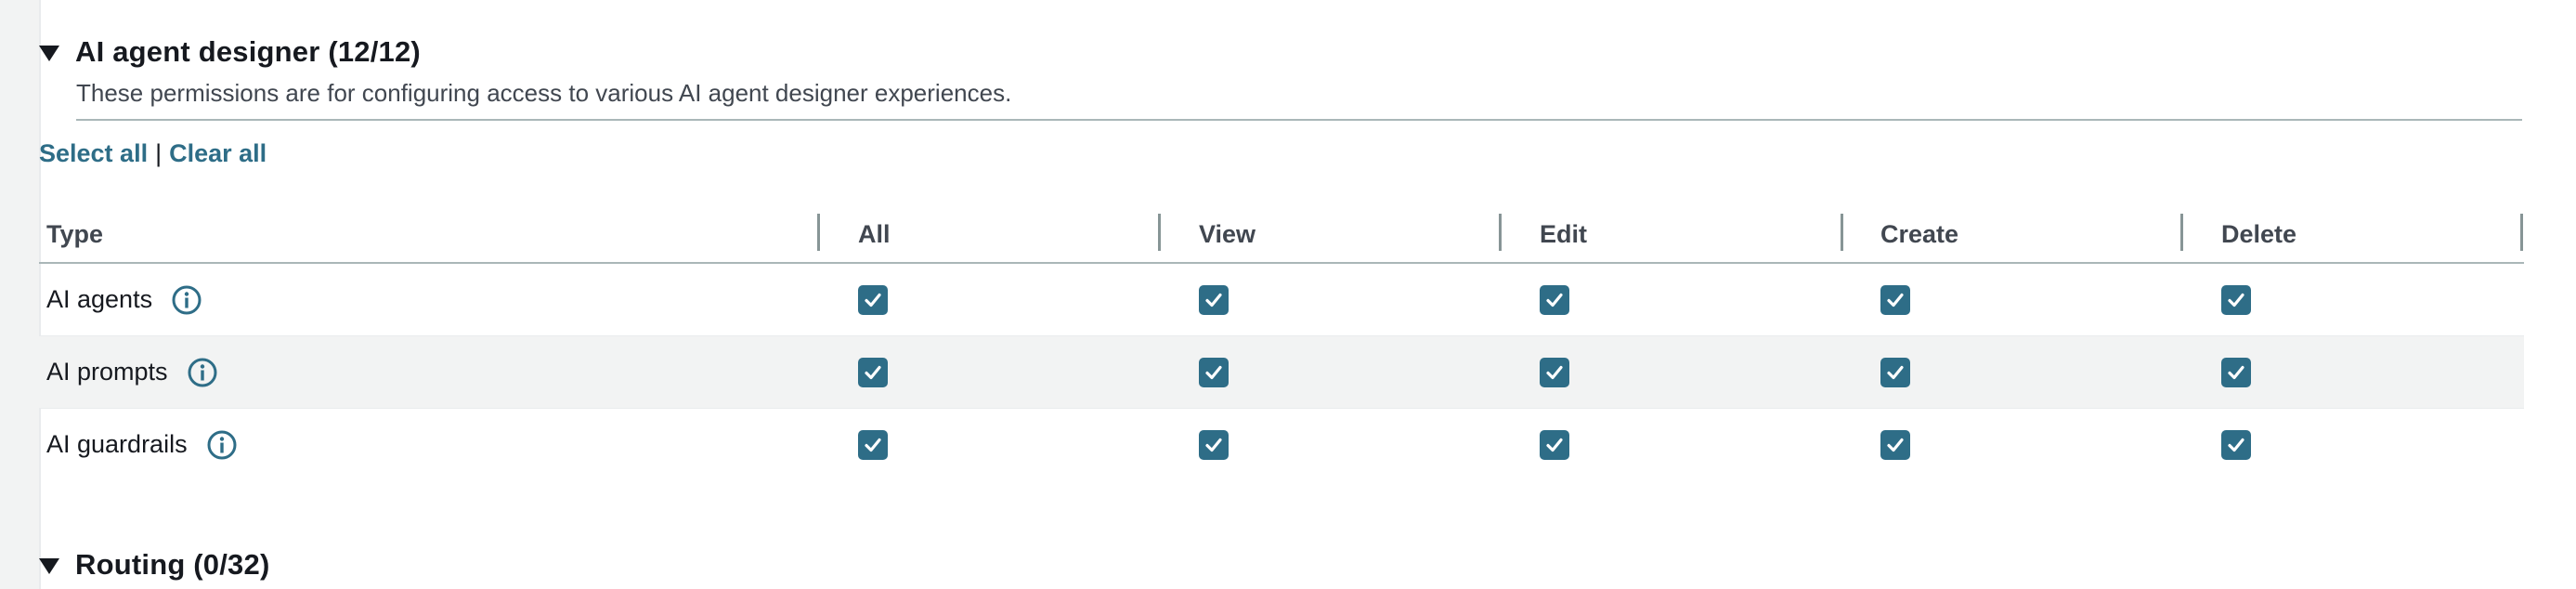 This screenshot has height=589, width=2576. Describe the element at coordinates (1919, 233) in the screenshot. I see `column-header-create: Create` at that location.